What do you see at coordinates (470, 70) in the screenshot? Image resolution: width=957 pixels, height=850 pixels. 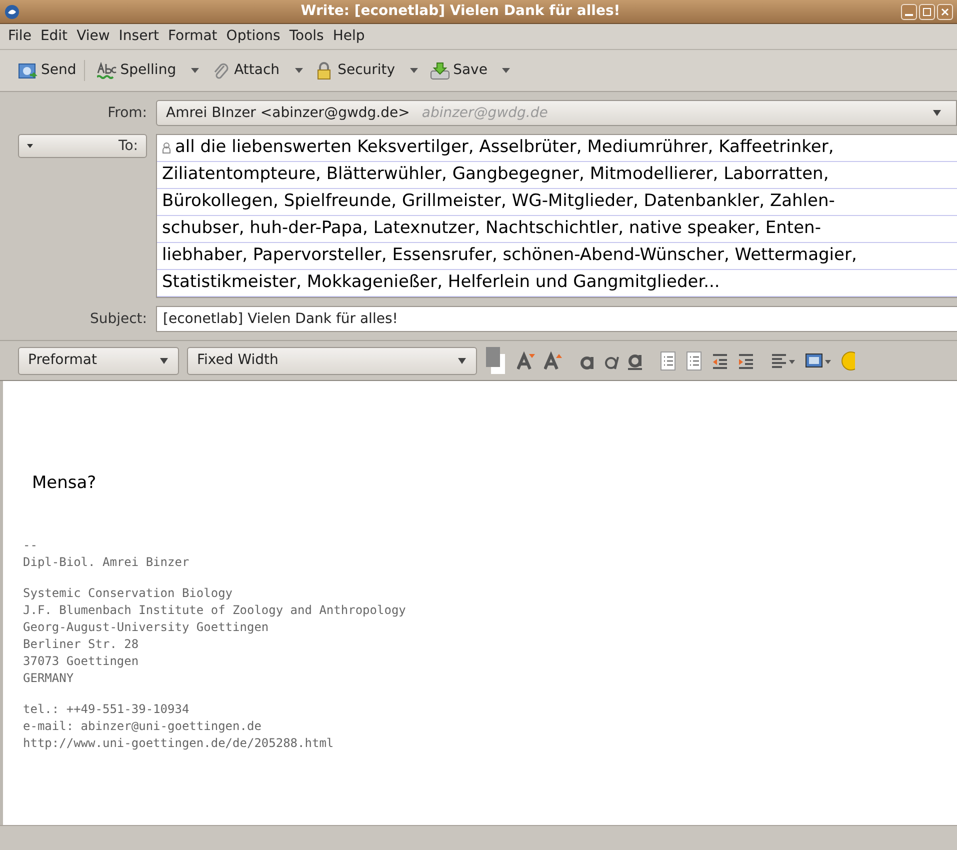 I see `save-button: Save` at bounding box center [470, 70].